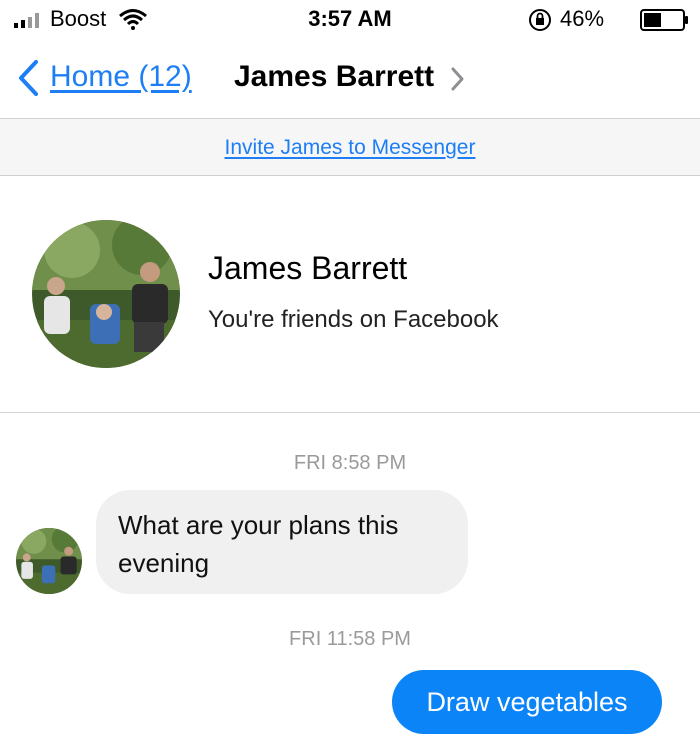 The width and height of the screenshot is (700, 756). I want to click on battery-icon, so click(664, 20).